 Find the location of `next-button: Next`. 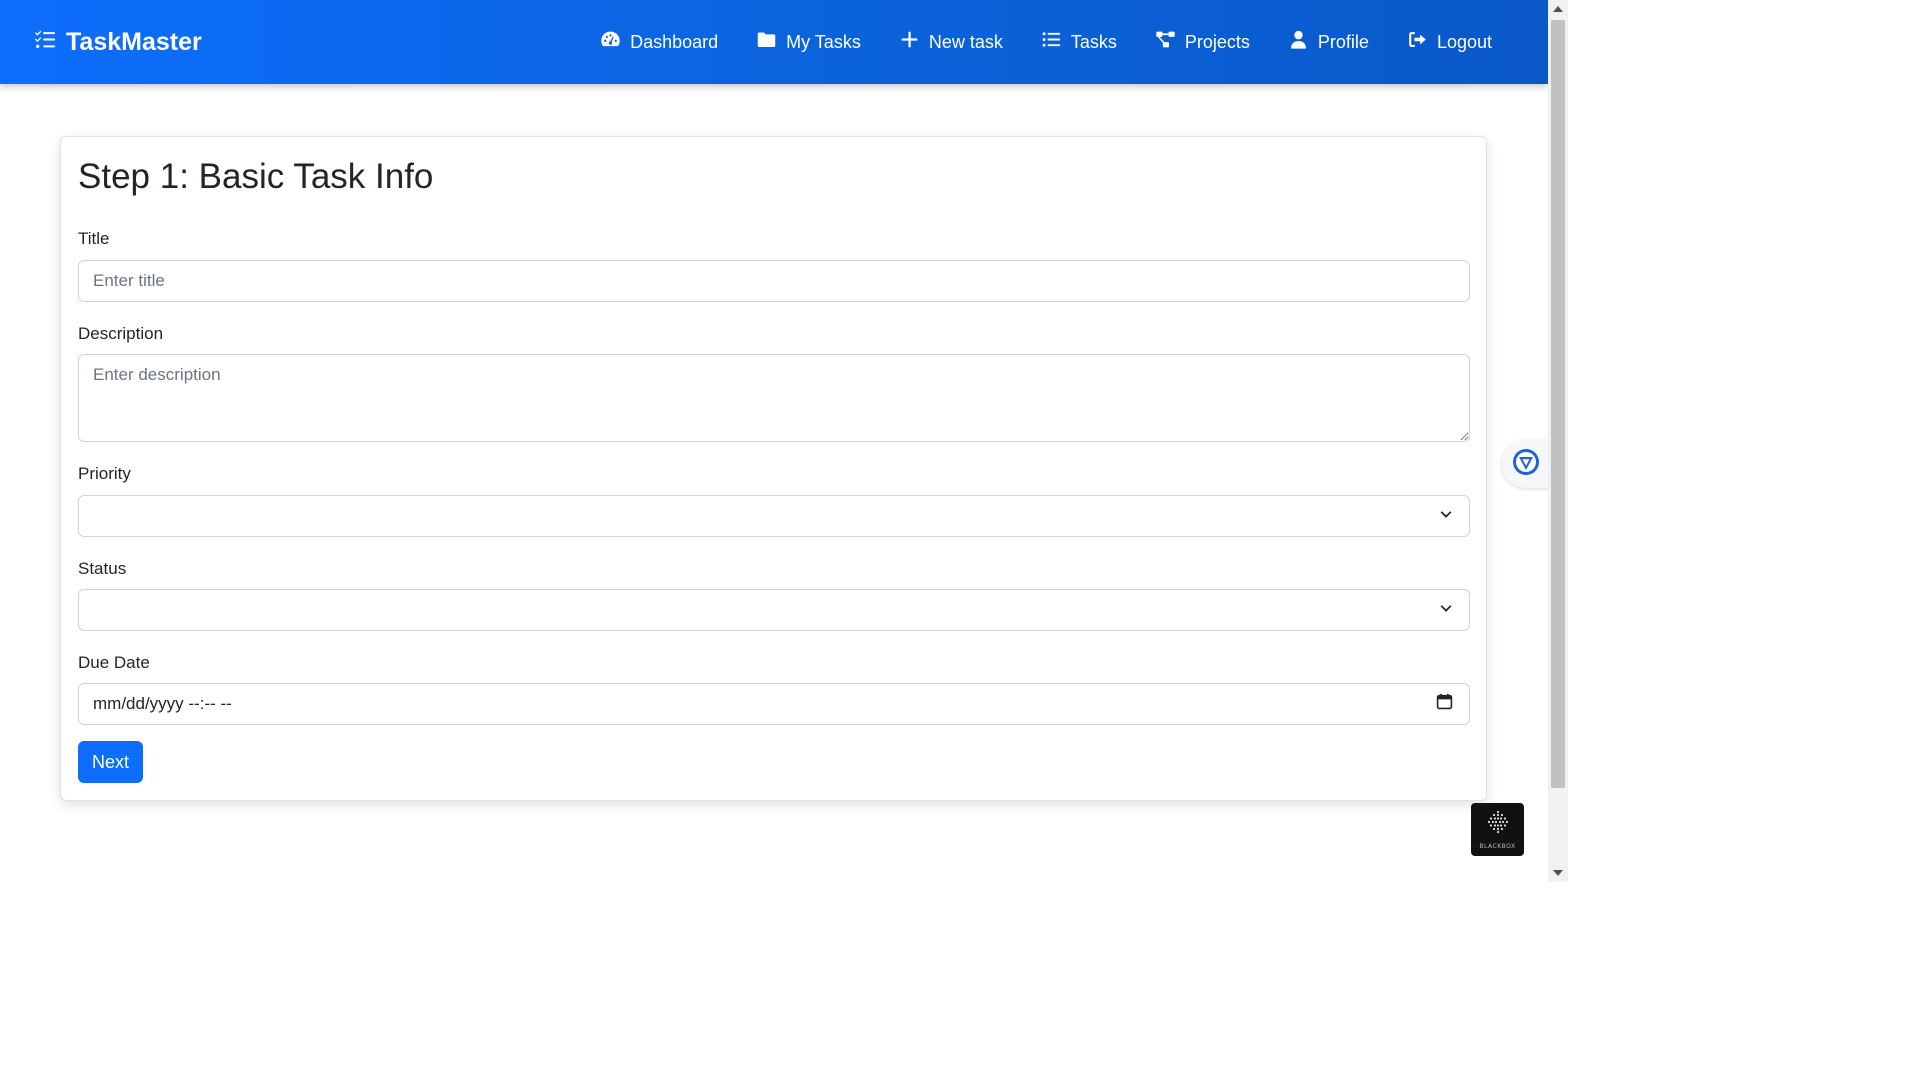

next-button: Next is located at coordinates (110, 762).